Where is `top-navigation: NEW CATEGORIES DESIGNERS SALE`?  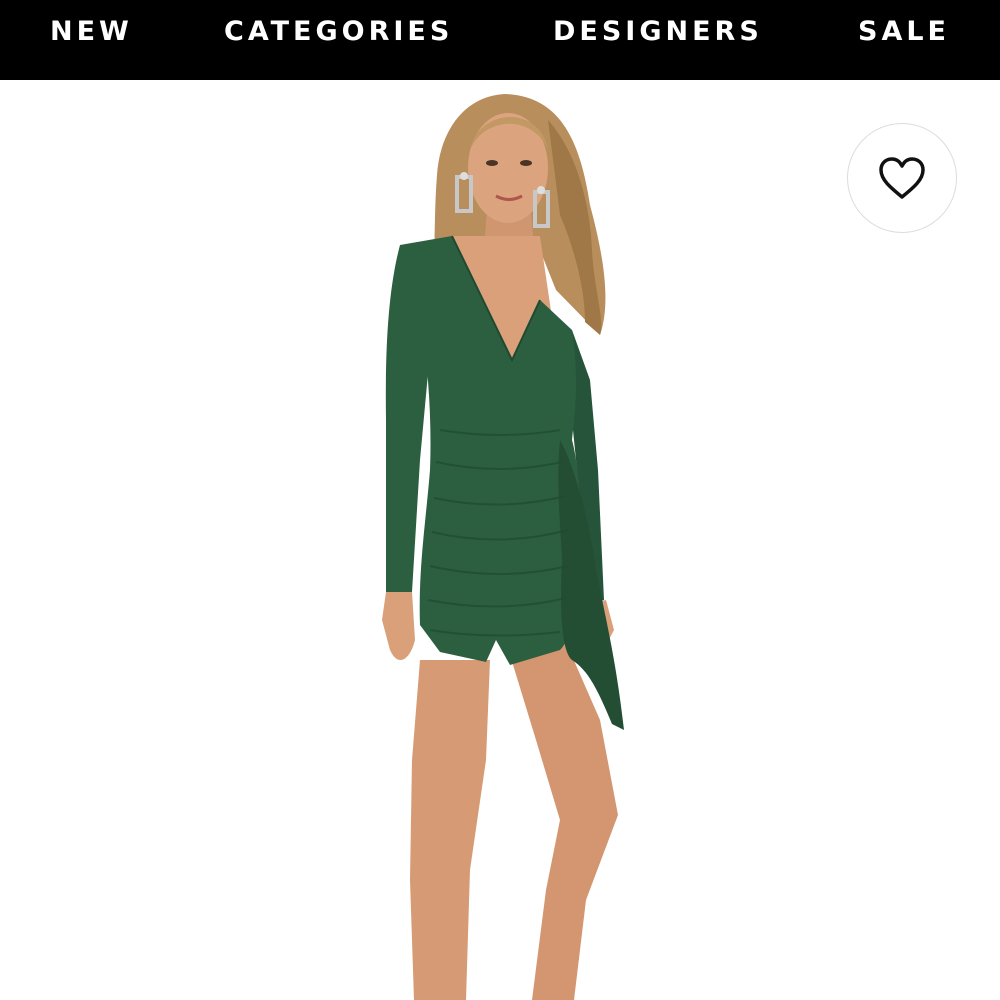
top-navigation: NEW CATEGORIES DESIGNERS SALE is located at coordinates (500, 40).